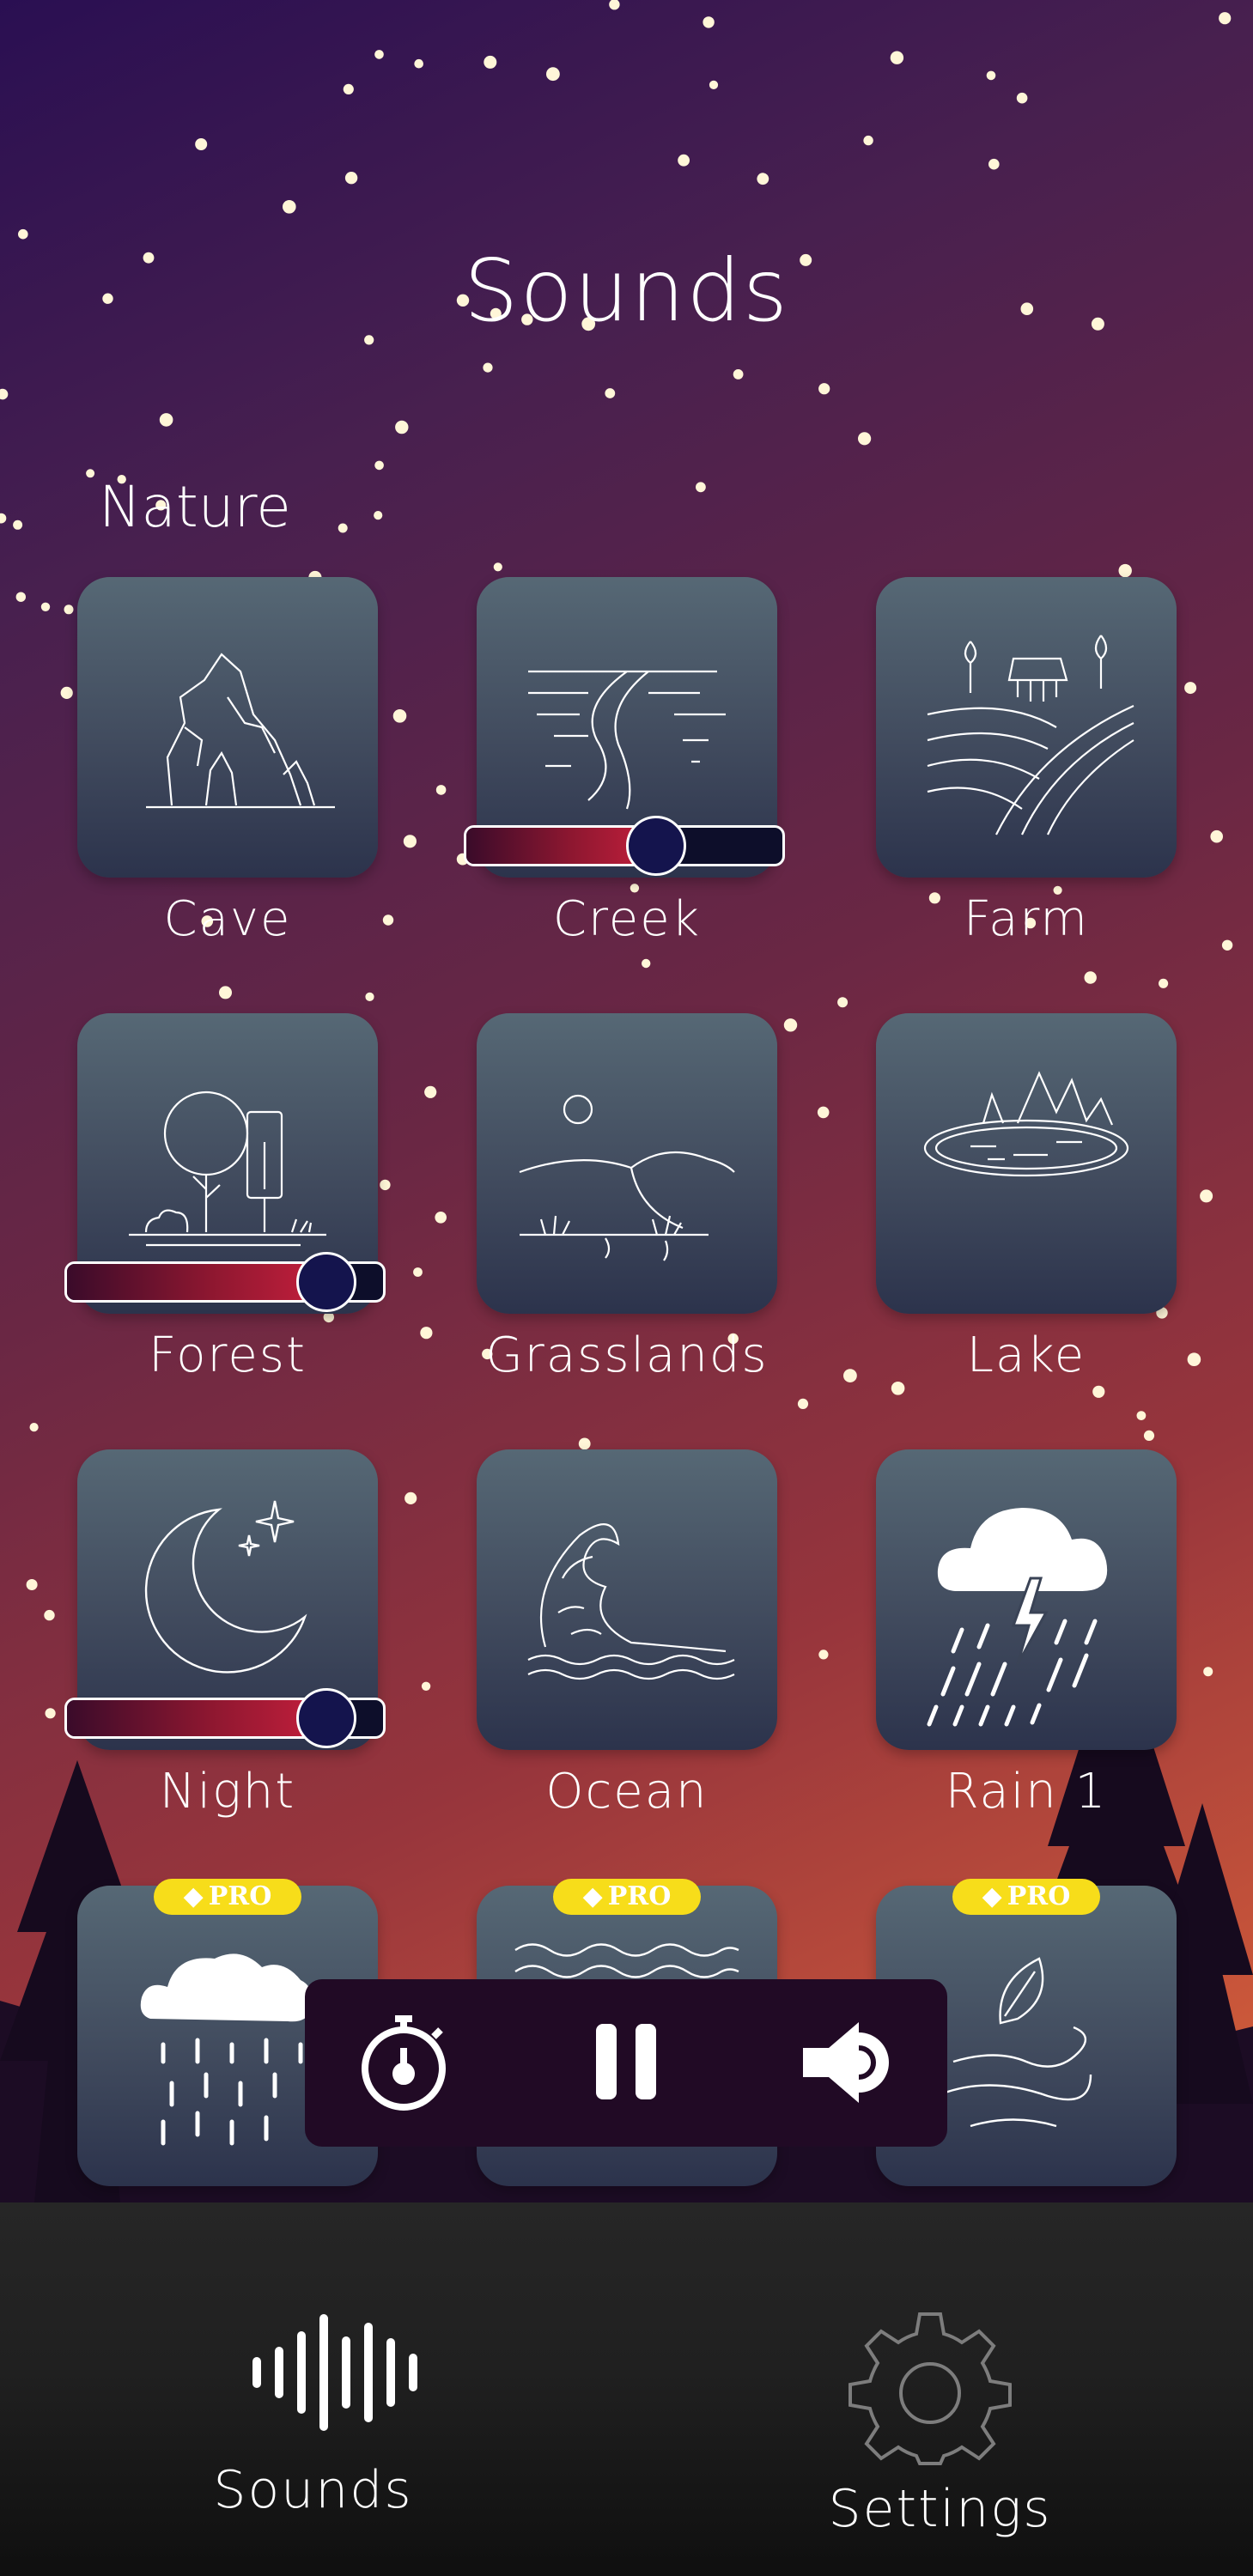 Image resolution: width=1253 pixels, height=2576 pixels. What do you see at coordinates (240, 731) in the screenshot?
I see `cave-icon` at bounding box center [240, 731].